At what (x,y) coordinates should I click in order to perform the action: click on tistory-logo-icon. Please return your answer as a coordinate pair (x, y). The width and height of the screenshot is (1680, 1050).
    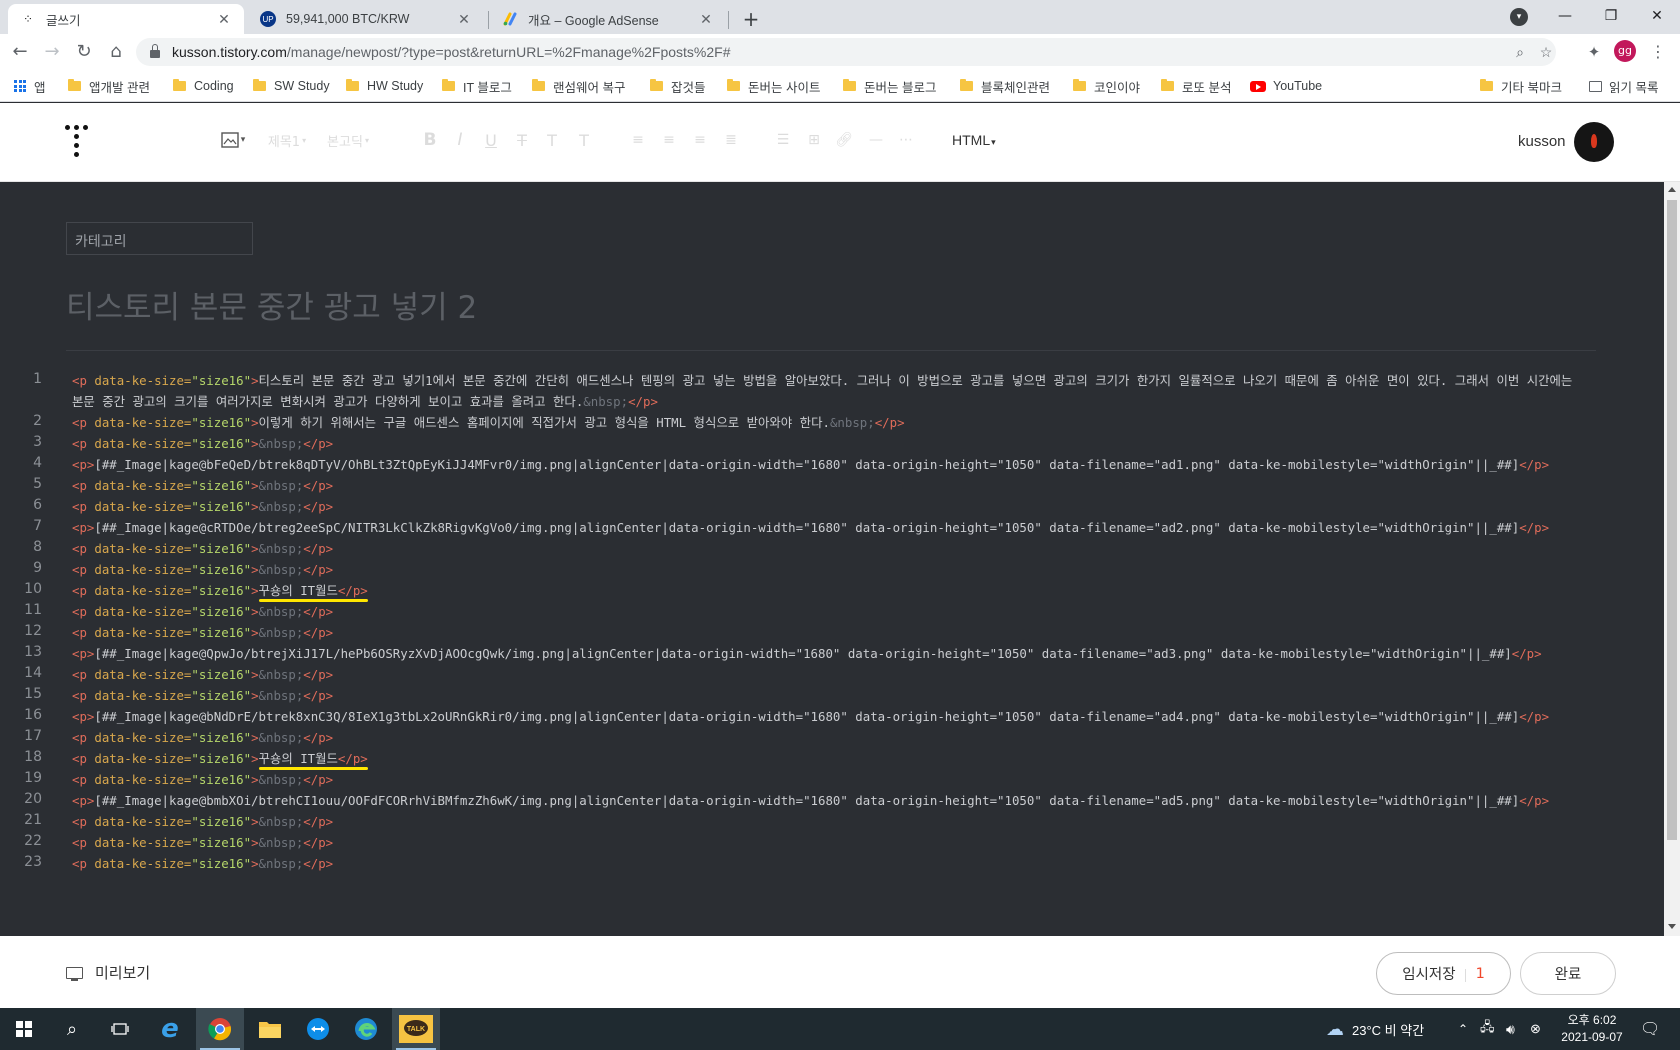
    Looking at the image, I should click on (79, 142).